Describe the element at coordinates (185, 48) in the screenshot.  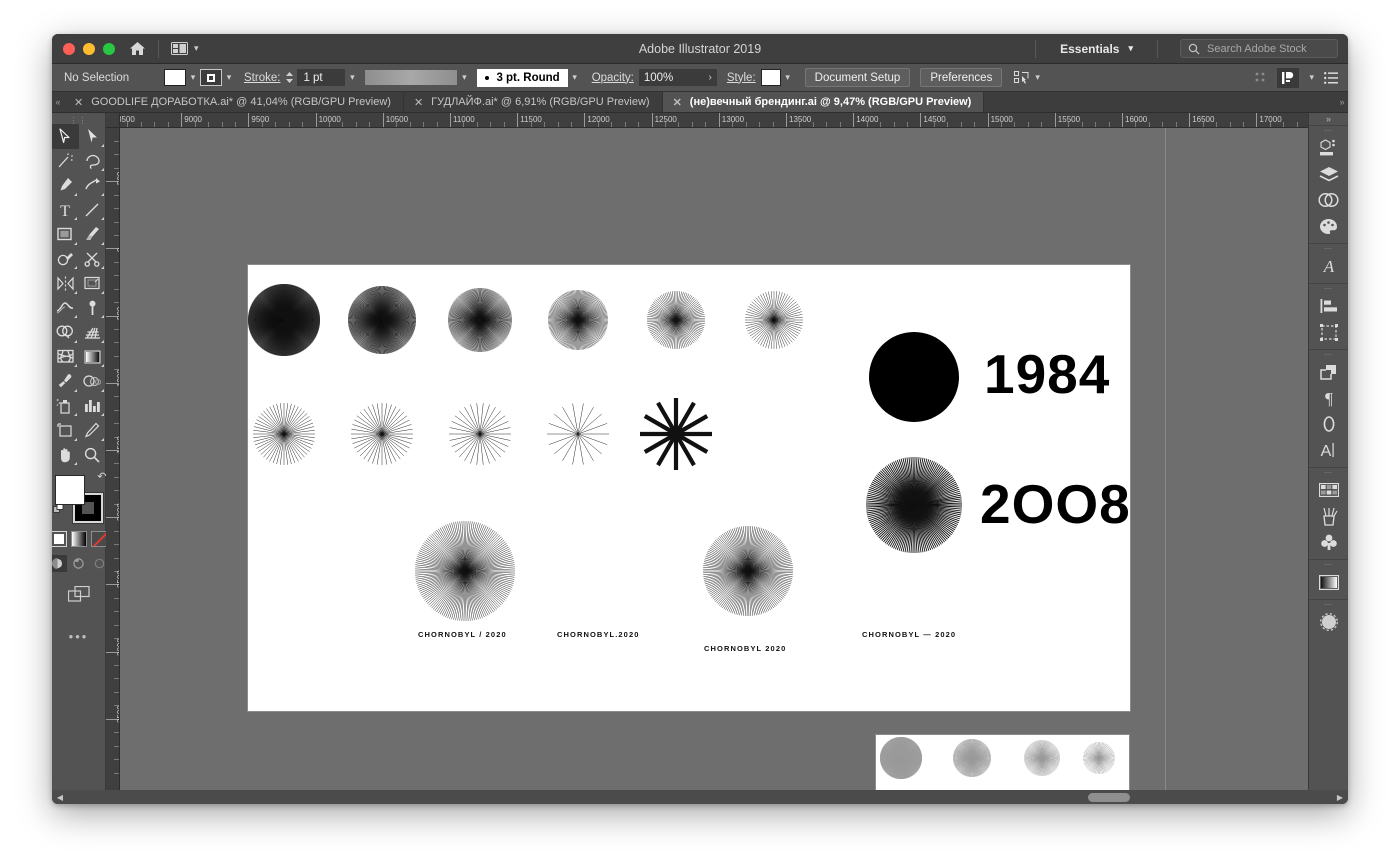
I see `arrange-documents-button: ▾` at that location.